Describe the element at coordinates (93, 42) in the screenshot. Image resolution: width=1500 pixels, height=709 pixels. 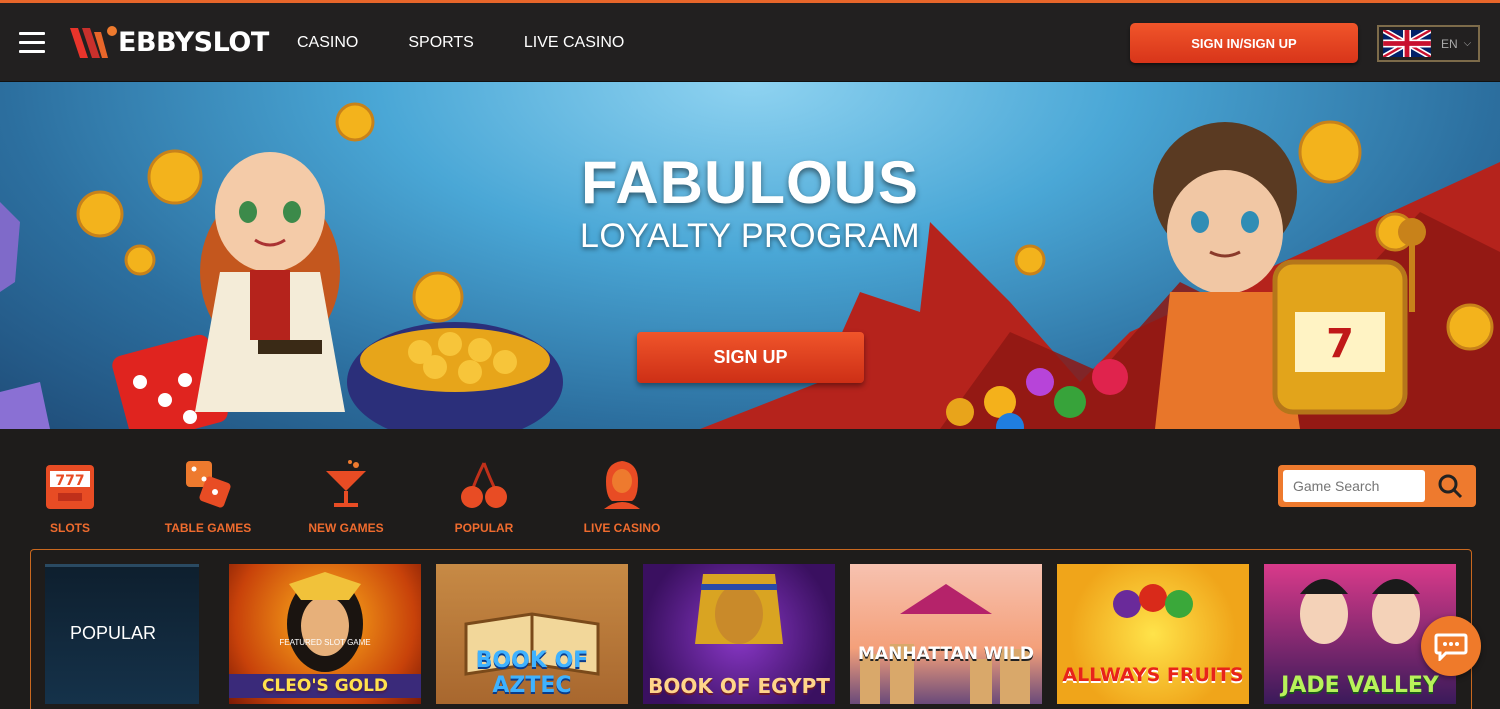
I see `logo-mark-icon` at that location.